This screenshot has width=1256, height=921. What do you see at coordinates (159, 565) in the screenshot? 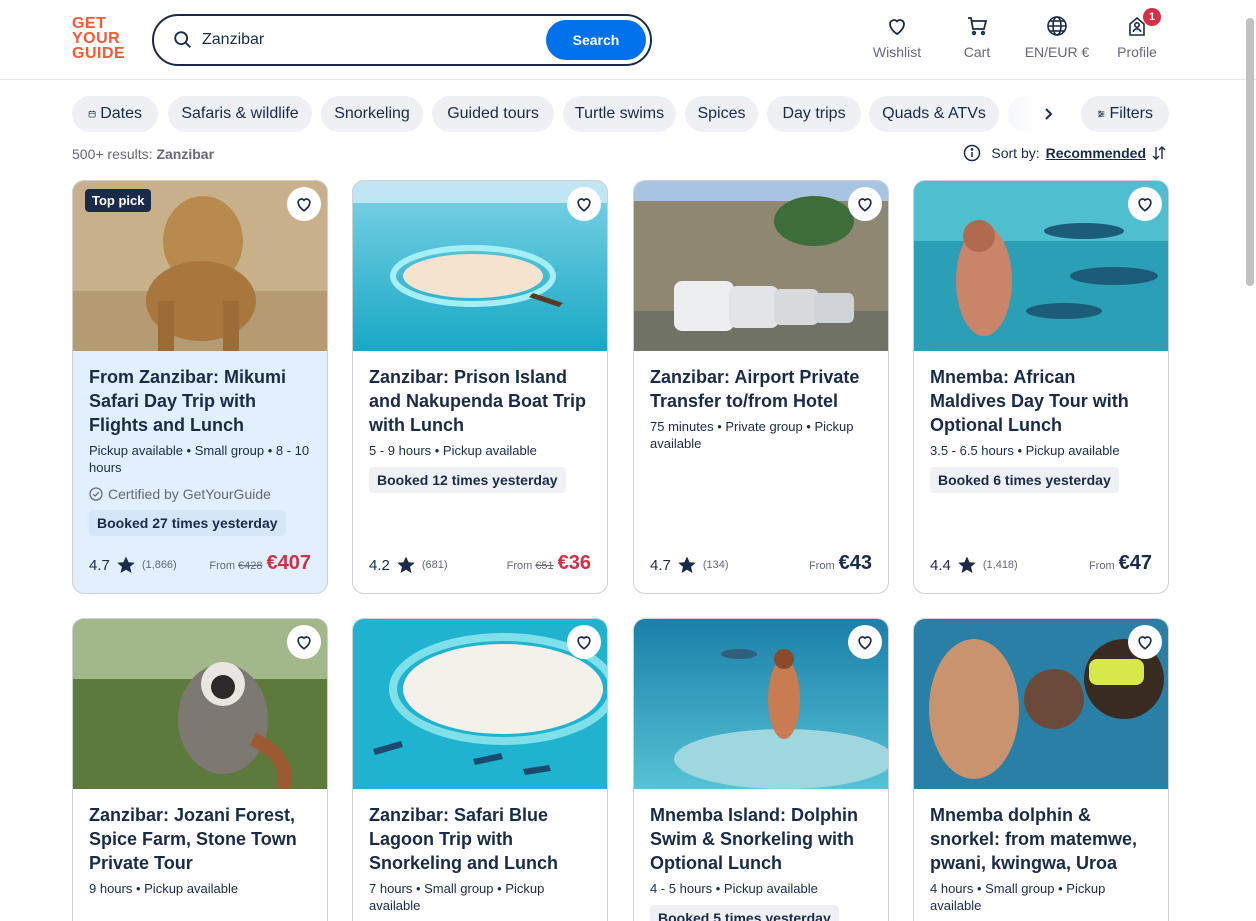
I see `review-count: (1,866)` at bounding box center [159, 565].